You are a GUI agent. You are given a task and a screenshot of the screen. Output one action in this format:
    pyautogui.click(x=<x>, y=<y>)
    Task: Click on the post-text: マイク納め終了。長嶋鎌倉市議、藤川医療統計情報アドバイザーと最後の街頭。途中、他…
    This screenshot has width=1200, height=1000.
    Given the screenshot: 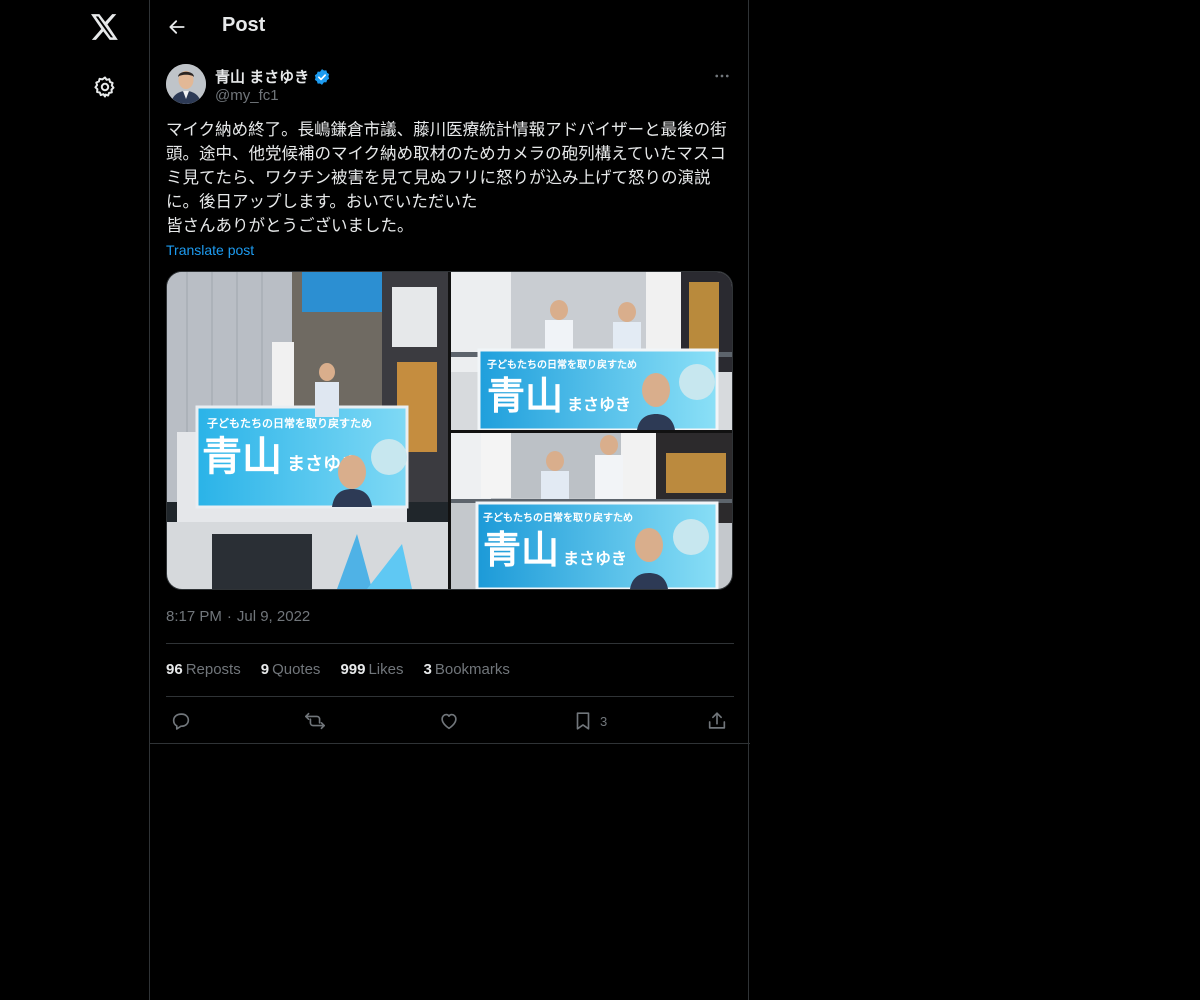 What is the action you would take?
    pyautogui.click(x=446, y=178)
    